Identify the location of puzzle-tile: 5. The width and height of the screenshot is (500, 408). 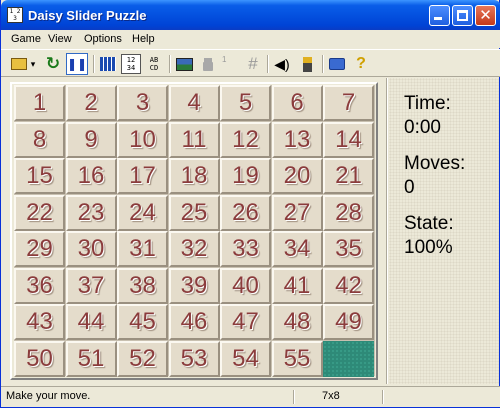
(245, 103).